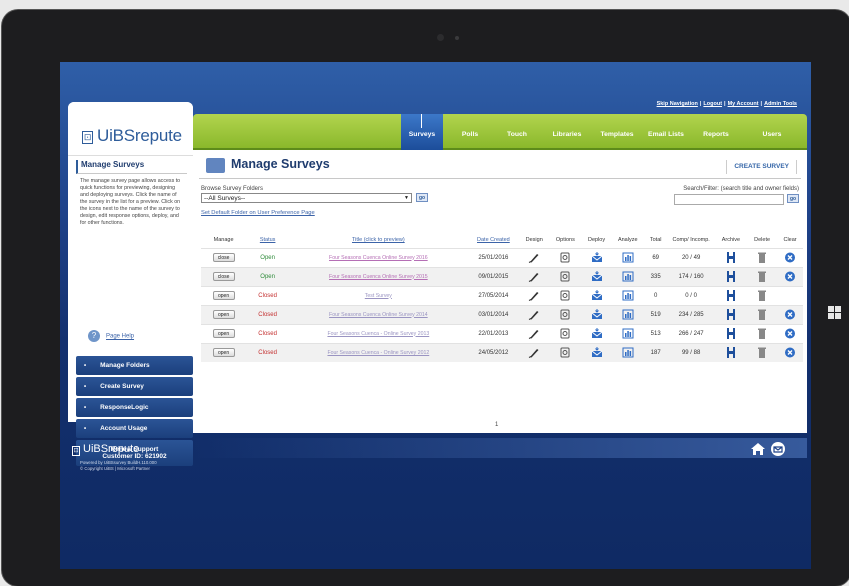  I want to click on tab-reports: Reports, so click(716, 134).